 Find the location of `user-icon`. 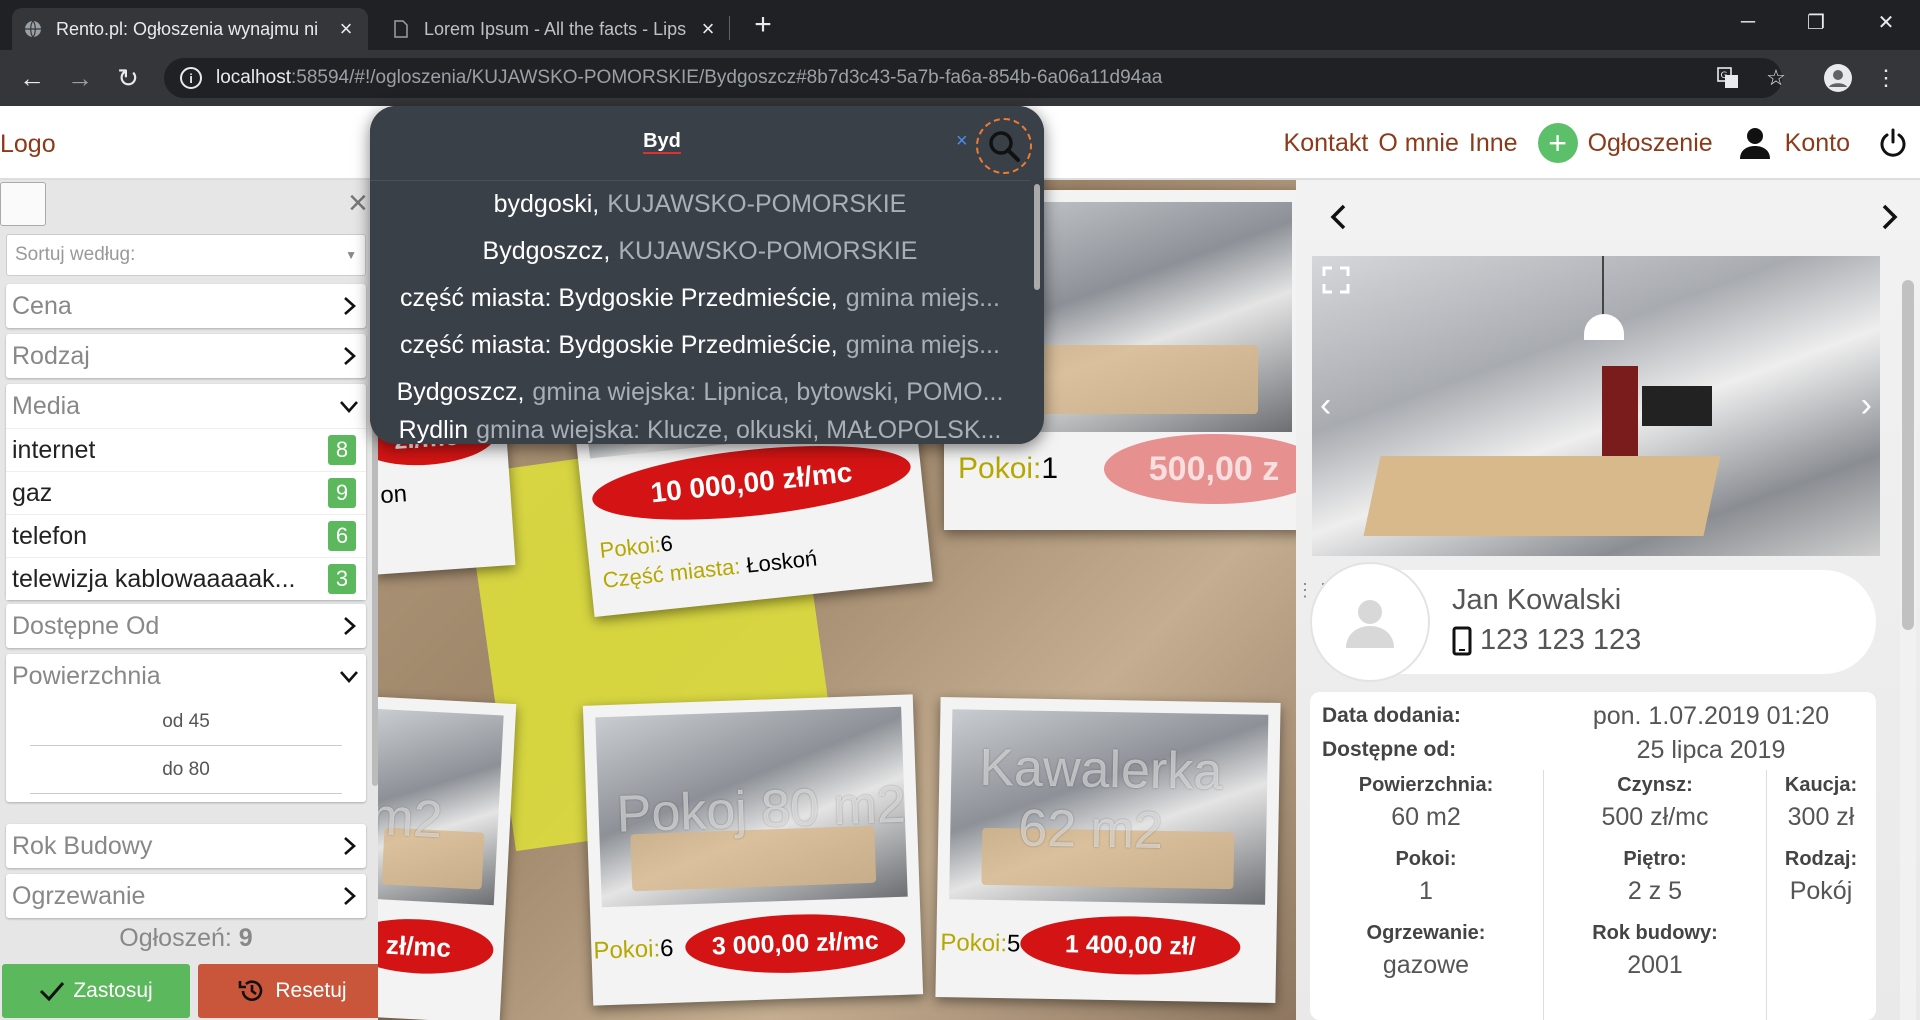

user-icon is located at coordinates (1755, 143).